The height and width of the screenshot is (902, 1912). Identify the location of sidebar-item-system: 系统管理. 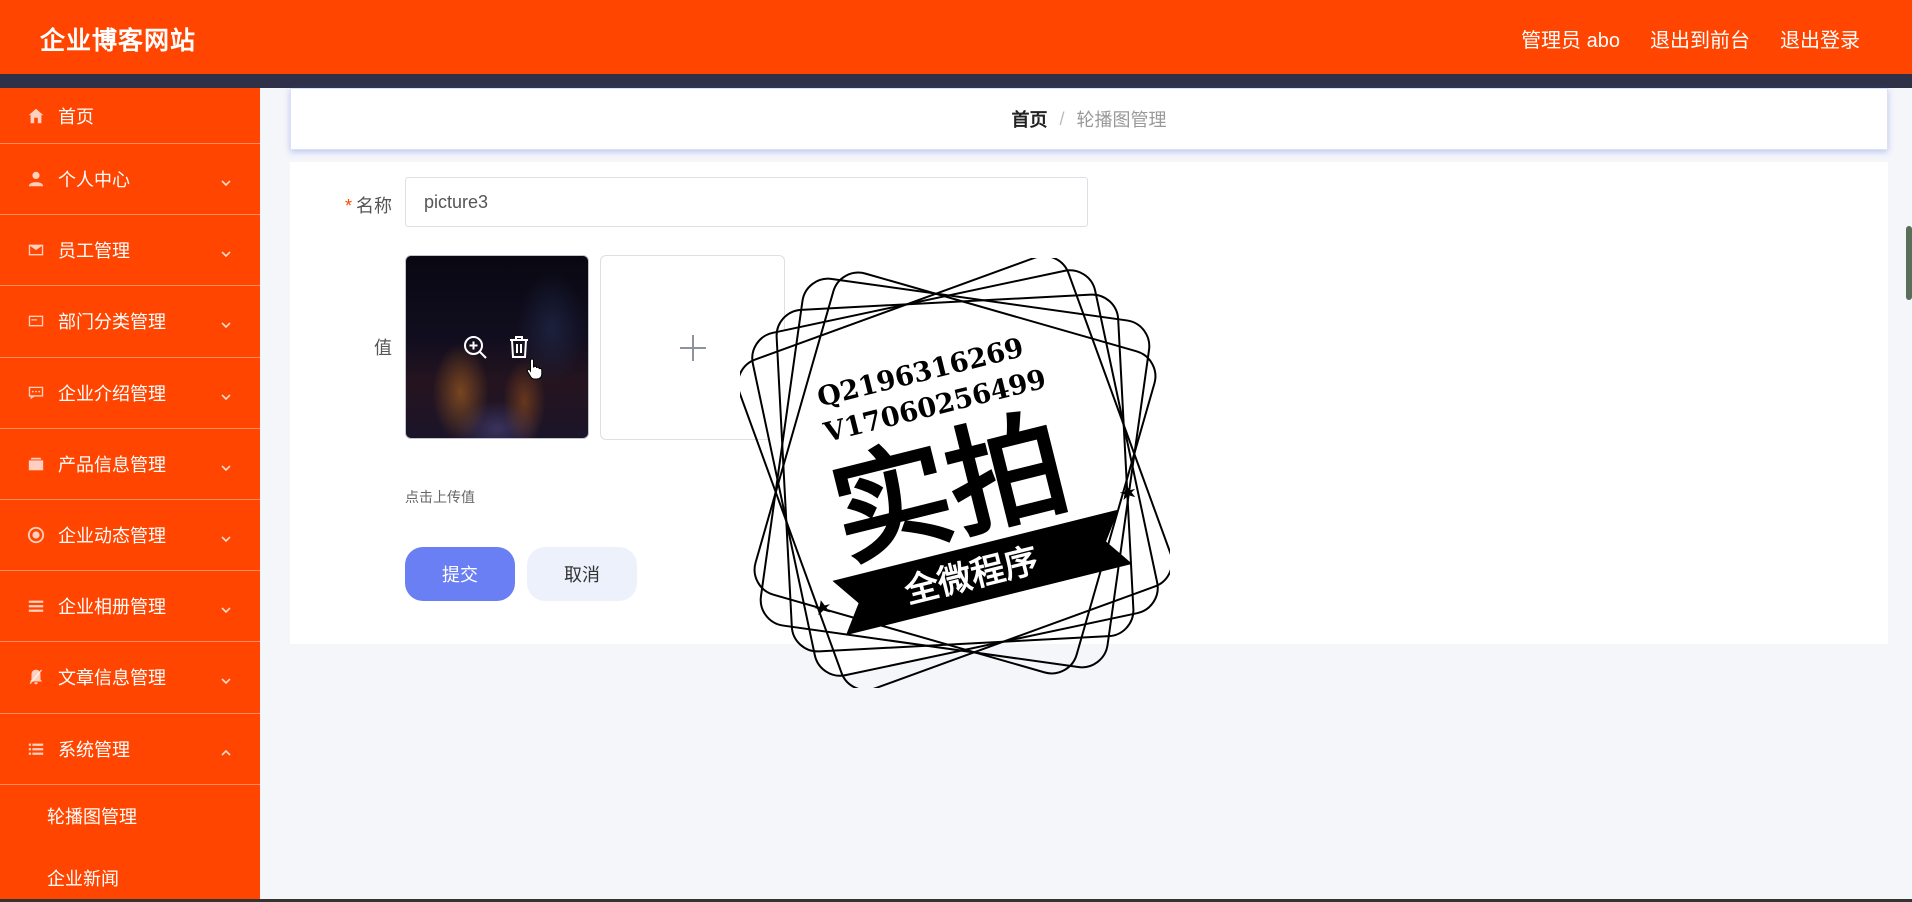
(130, 749).